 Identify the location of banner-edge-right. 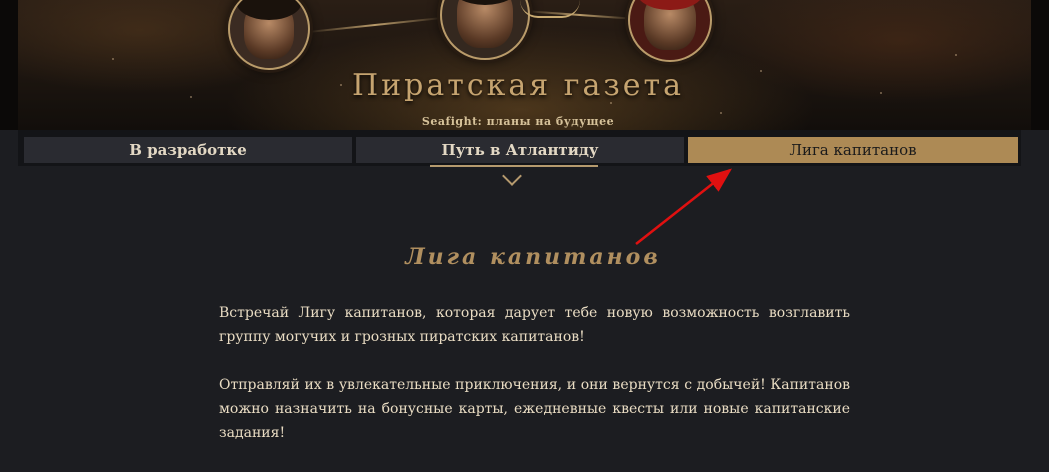
(1040, 65).